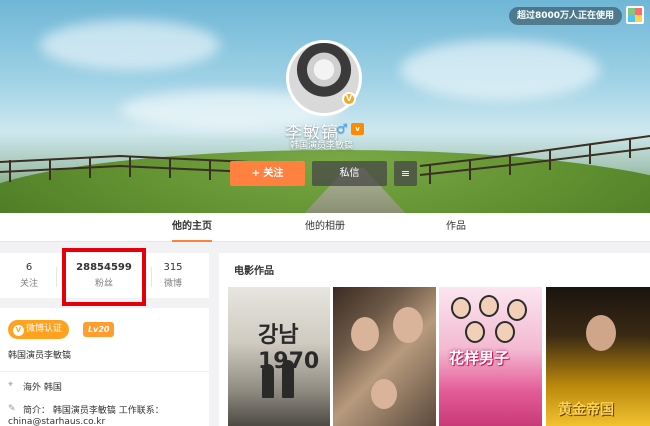  What do you see at coordinates (456, 227) in the screenshot?
I see `tab-works: 作品` at bounding box center [456, 227].